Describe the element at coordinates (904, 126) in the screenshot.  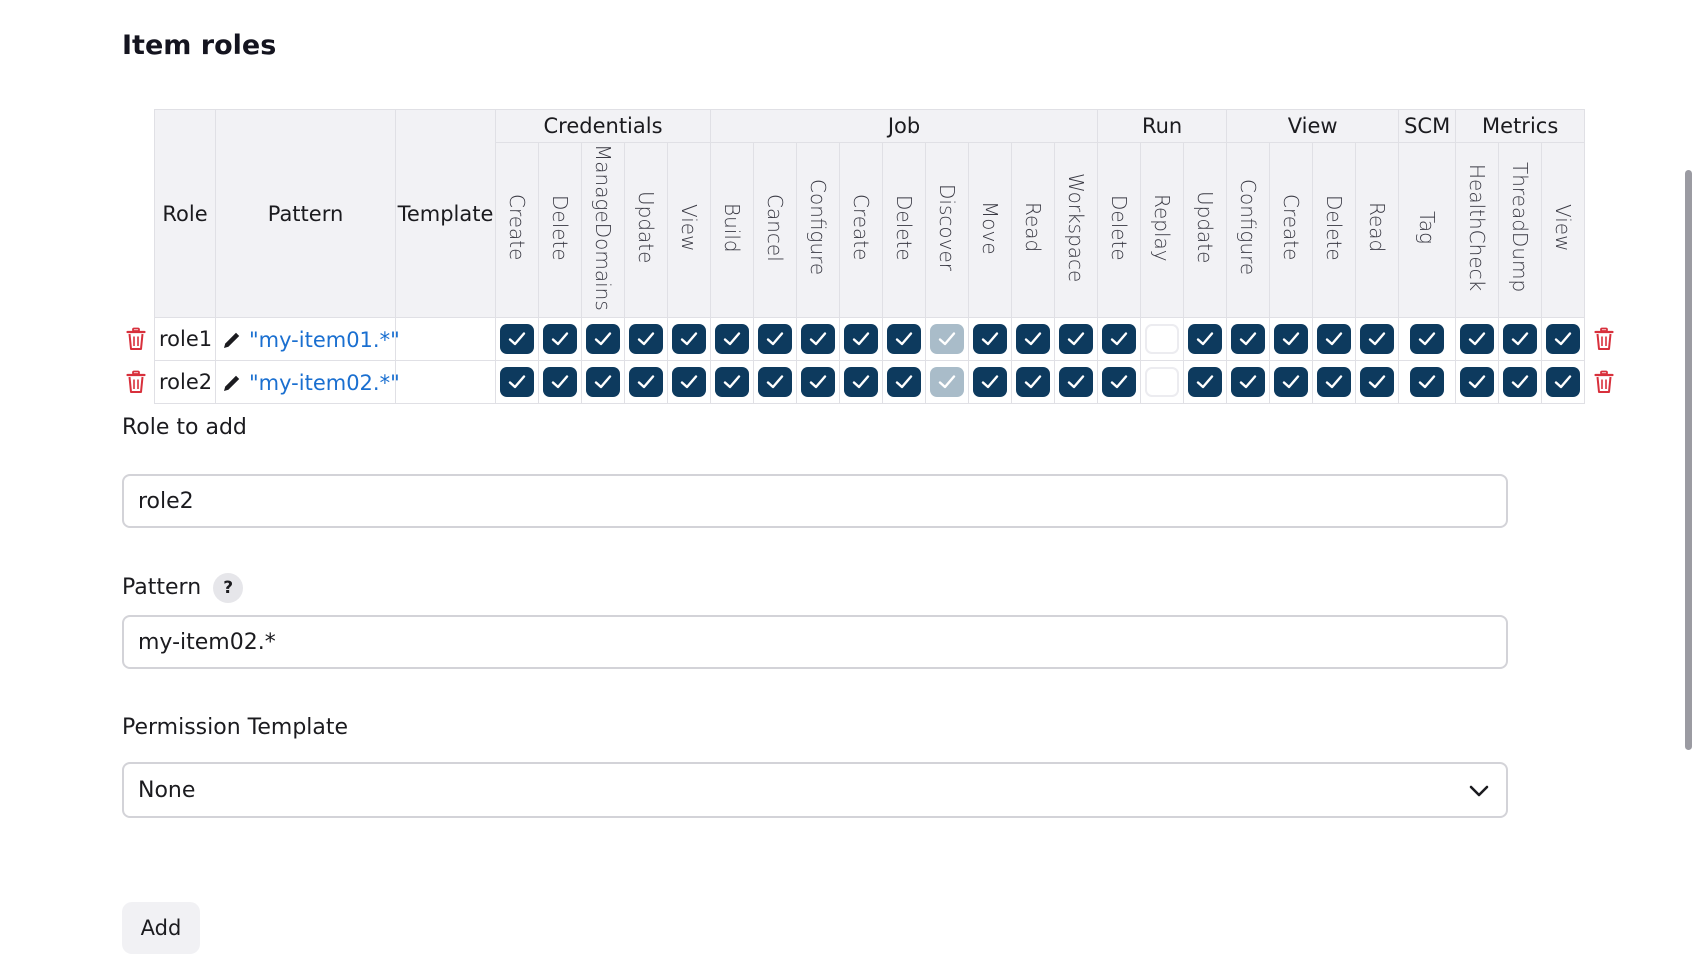
I see `group-header: Job` at that location.